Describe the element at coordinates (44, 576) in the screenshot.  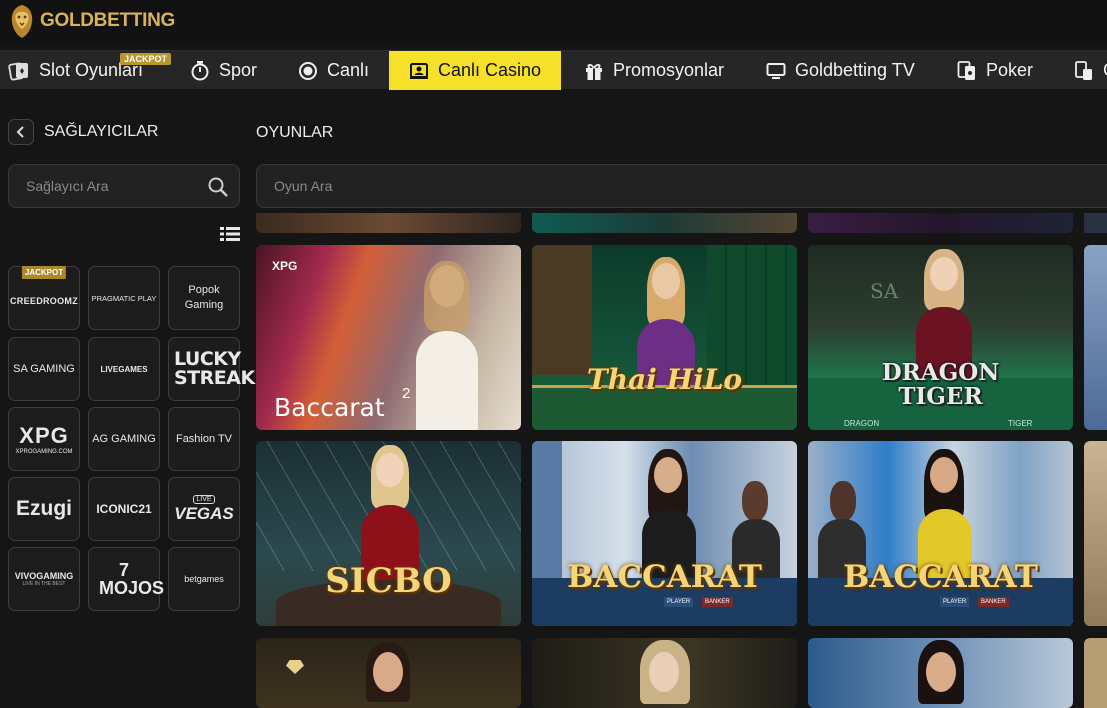
I see `provider-label: VIVOGAMING` at that location.